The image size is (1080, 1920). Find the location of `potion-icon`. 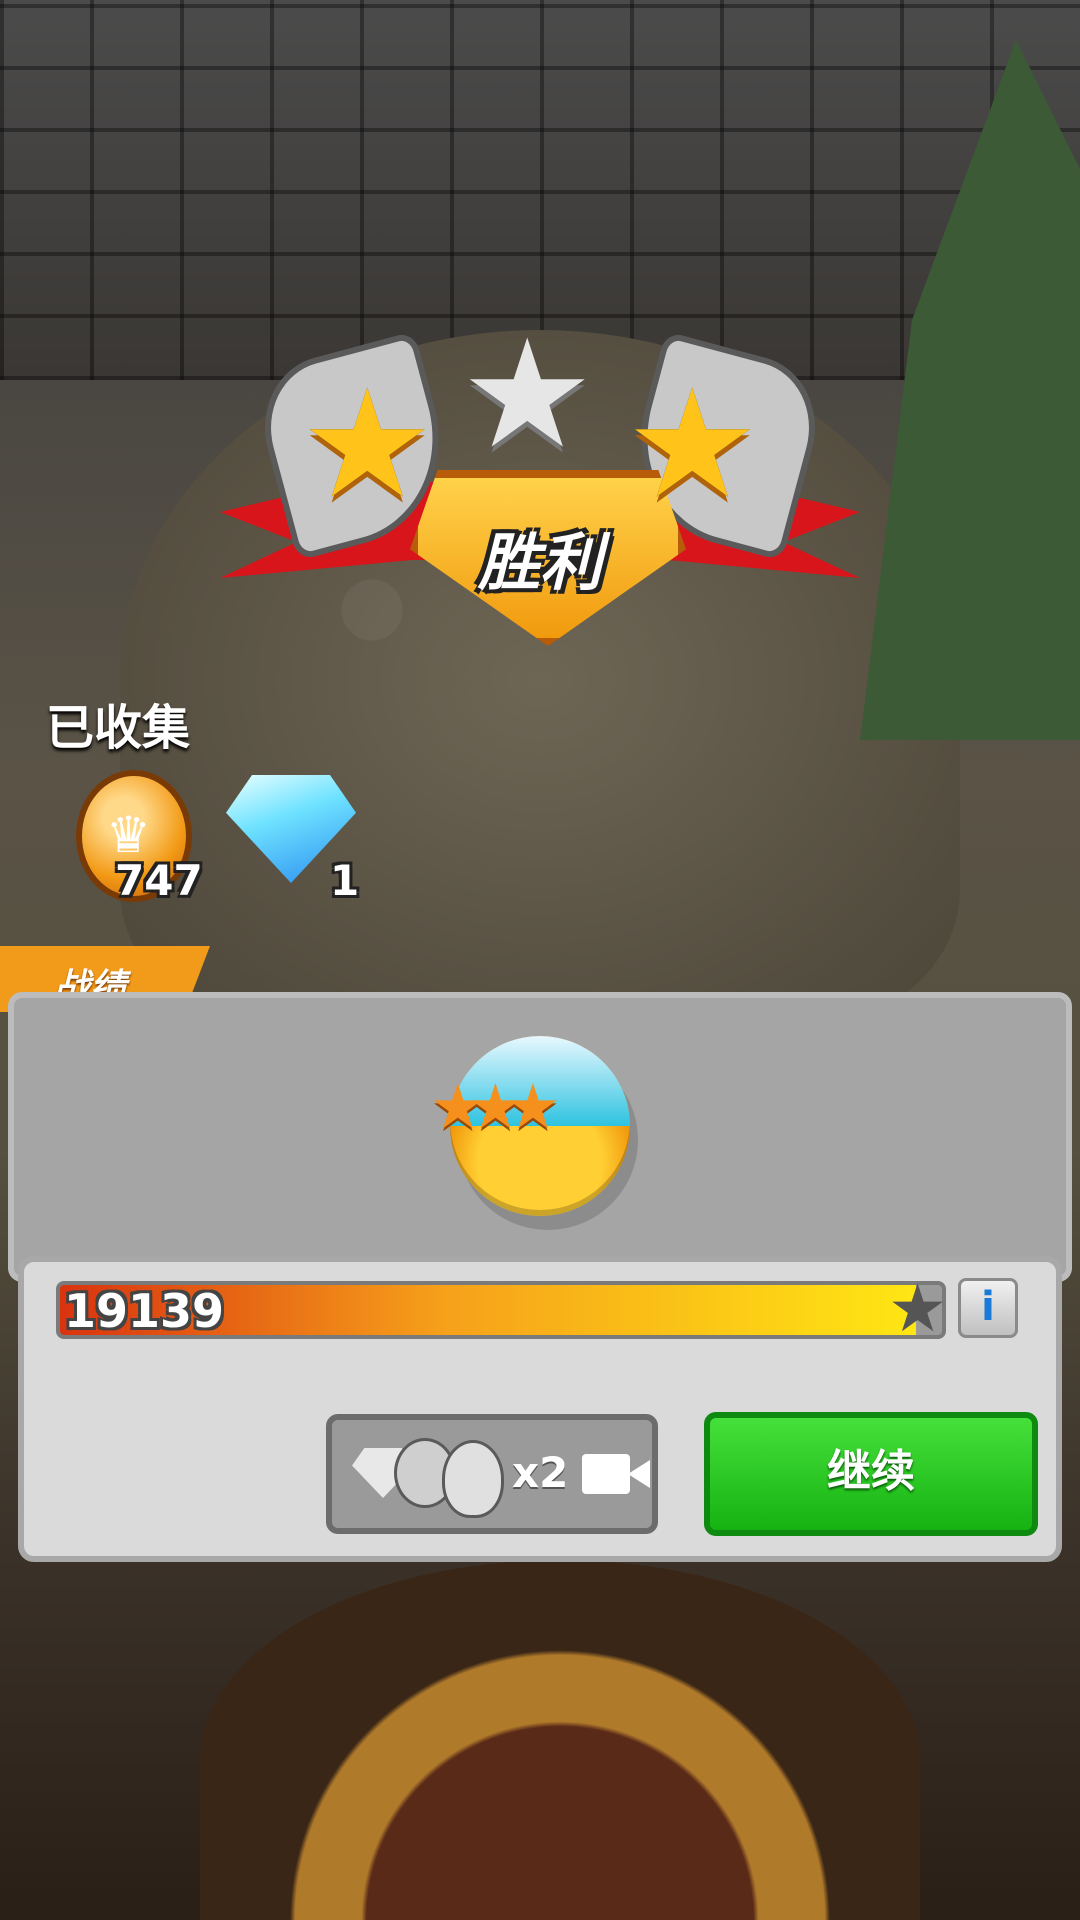

potion-icon is located at coordinates (473, 1479).